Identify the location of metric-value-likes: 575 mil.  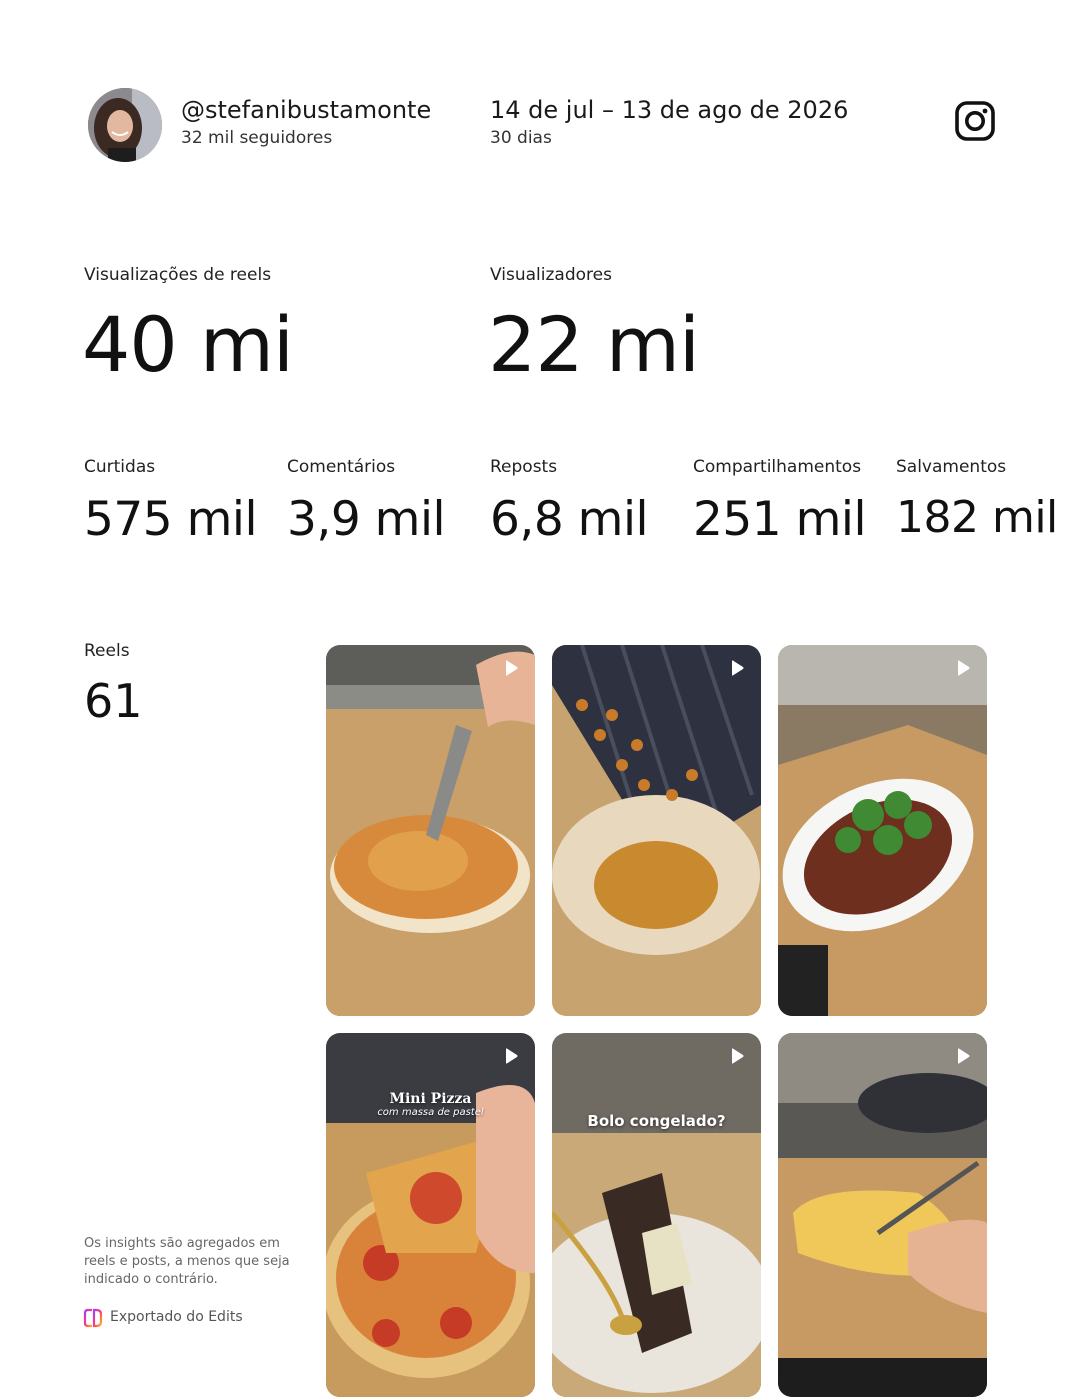
(171, 519).